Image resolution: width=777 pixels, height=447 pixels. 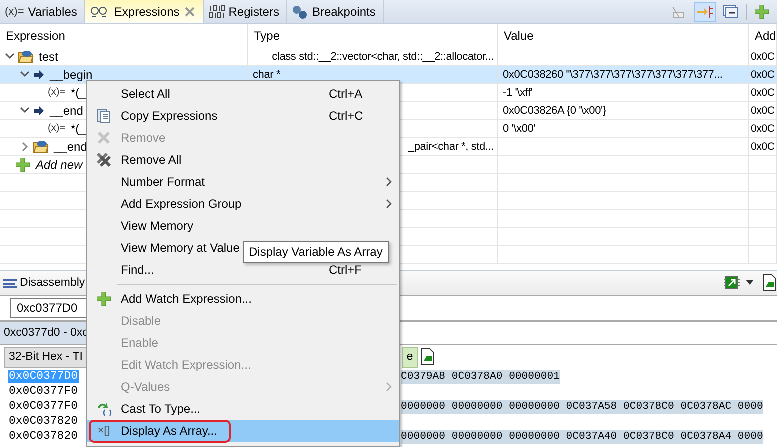 What do you see at coordinates (623, 36) in the screenshot?
I see `column-header: Value` at bounding box center [623, 36].